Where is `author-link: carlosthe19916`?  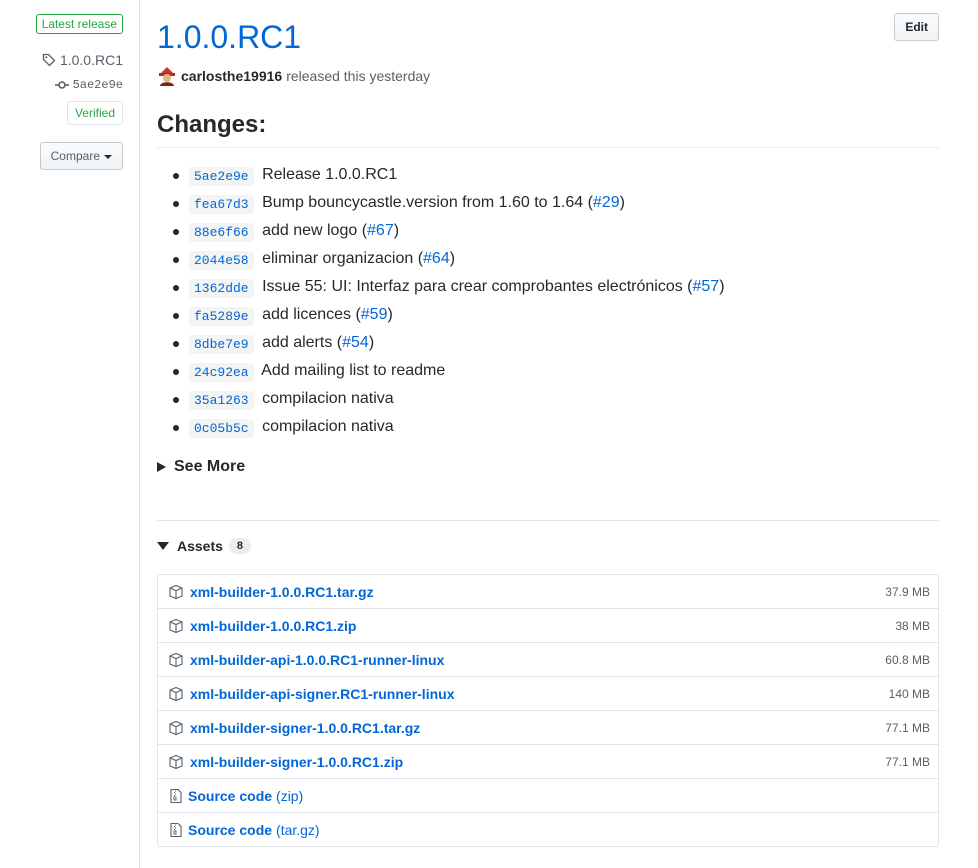
author-link: carlosthe19916 is located at coordinates (231, 76).